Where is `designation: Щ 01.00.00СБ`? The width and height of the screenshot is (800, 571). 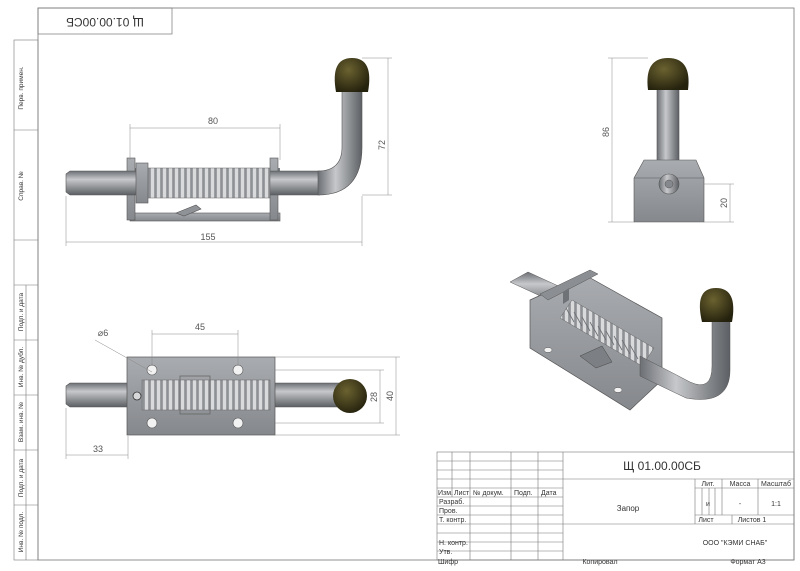 designation: Щ 01.00.00СБ is located at coordinates (662, 466).